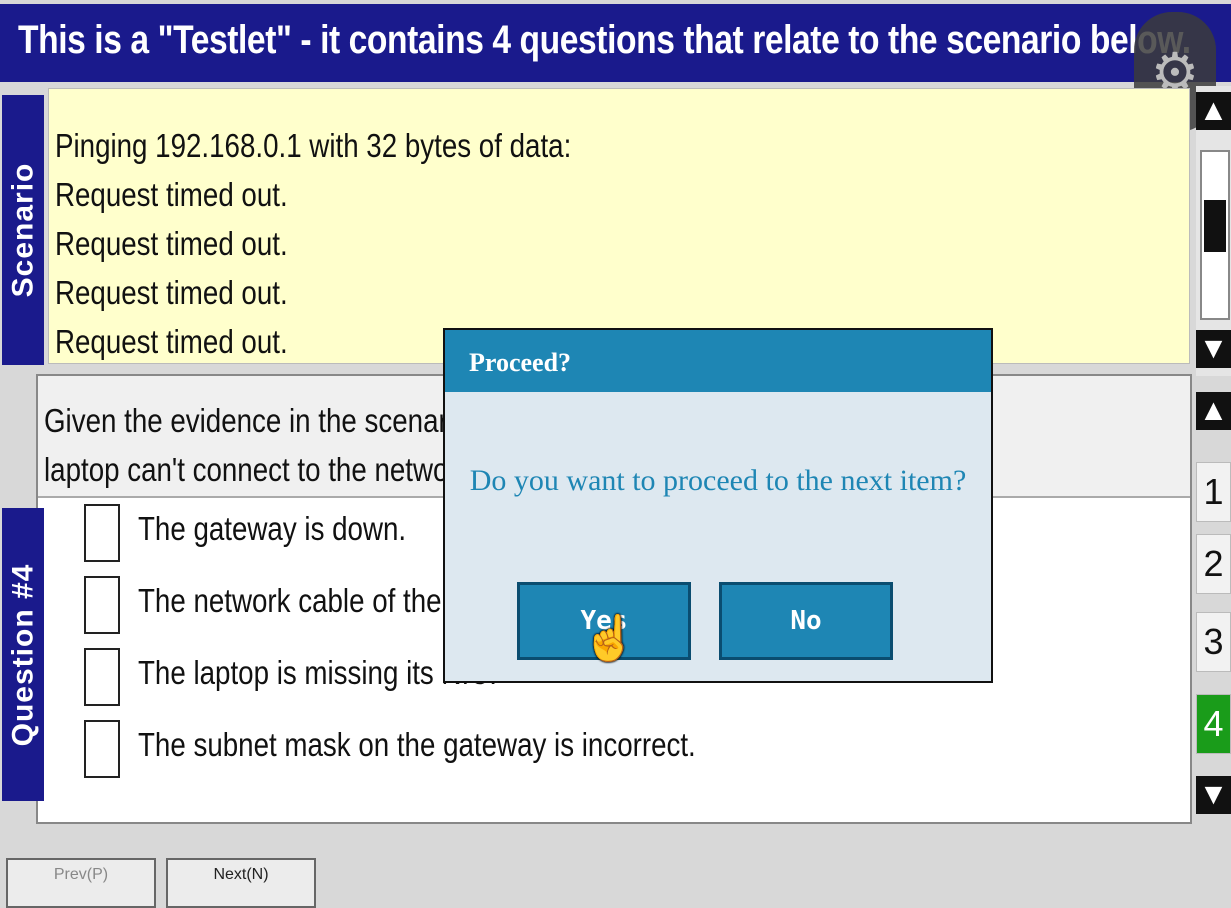  Describe the element at coordinates (1213, 724) in the screenshot. I see `question-nav-4: 4` at that location.